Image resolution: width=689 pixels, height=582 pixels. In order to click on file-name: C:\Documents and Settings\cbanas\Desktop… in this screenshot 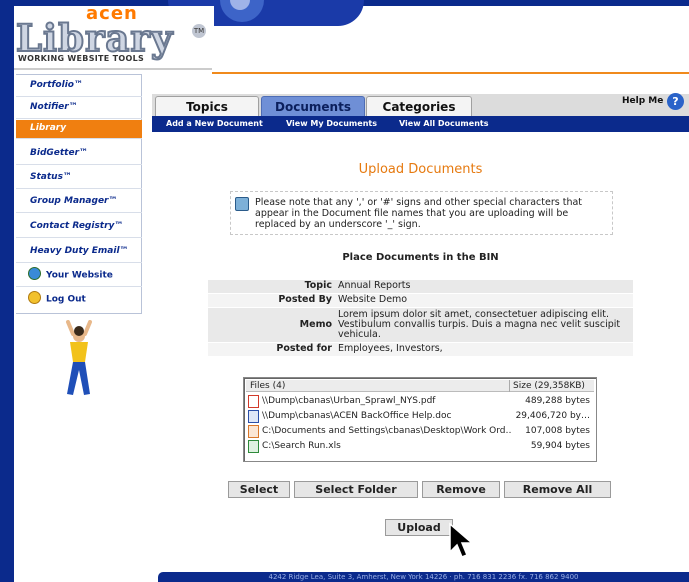, I will do `click(387, 431)`.